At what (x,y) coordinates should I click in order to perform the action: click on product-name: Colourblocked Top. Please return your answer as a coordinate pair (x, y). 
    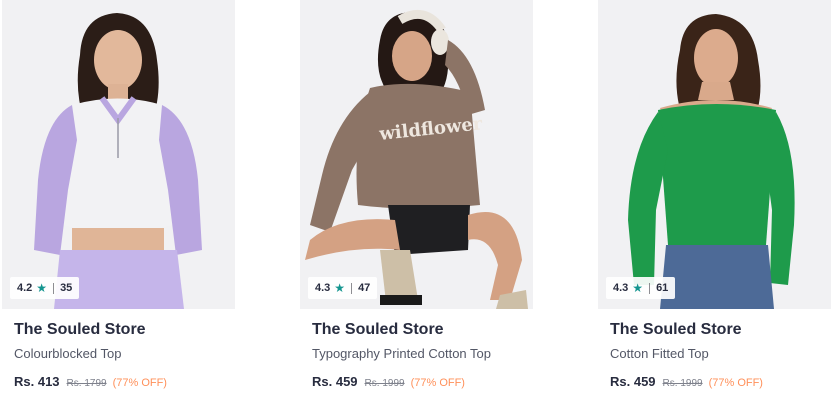
    Looking at the image, I should click on (67, 353).